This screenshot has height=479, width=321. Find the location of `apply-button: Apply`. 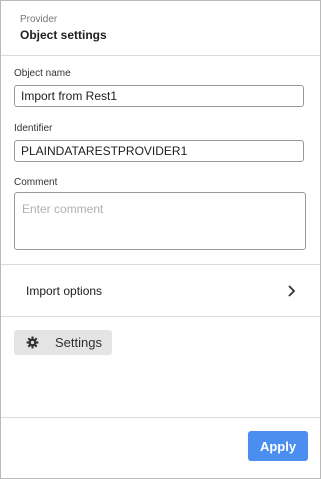

apply-button: Apply is located at coordinates (278, 446).